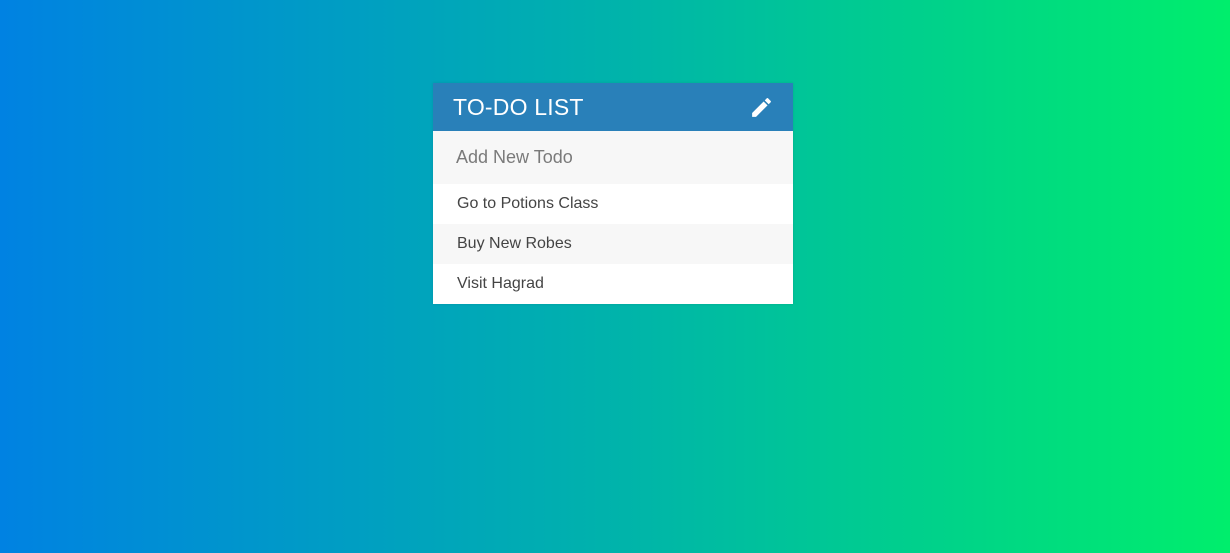 The height and width of the screenshot is (553, 1230). Describe the element at coordinates (613, 157) in the screenshot. I see `new-todo-input` at that location.